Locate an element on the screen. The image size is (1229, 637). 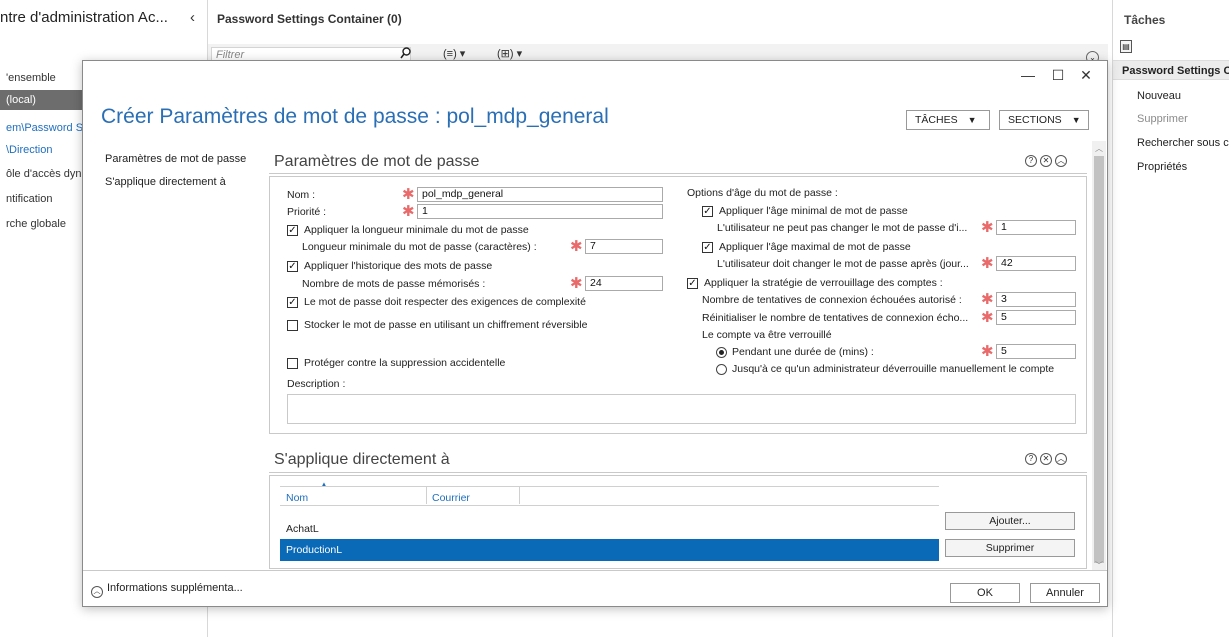
chevron-down-icon: ▼ is located at coordinates (972, 120).